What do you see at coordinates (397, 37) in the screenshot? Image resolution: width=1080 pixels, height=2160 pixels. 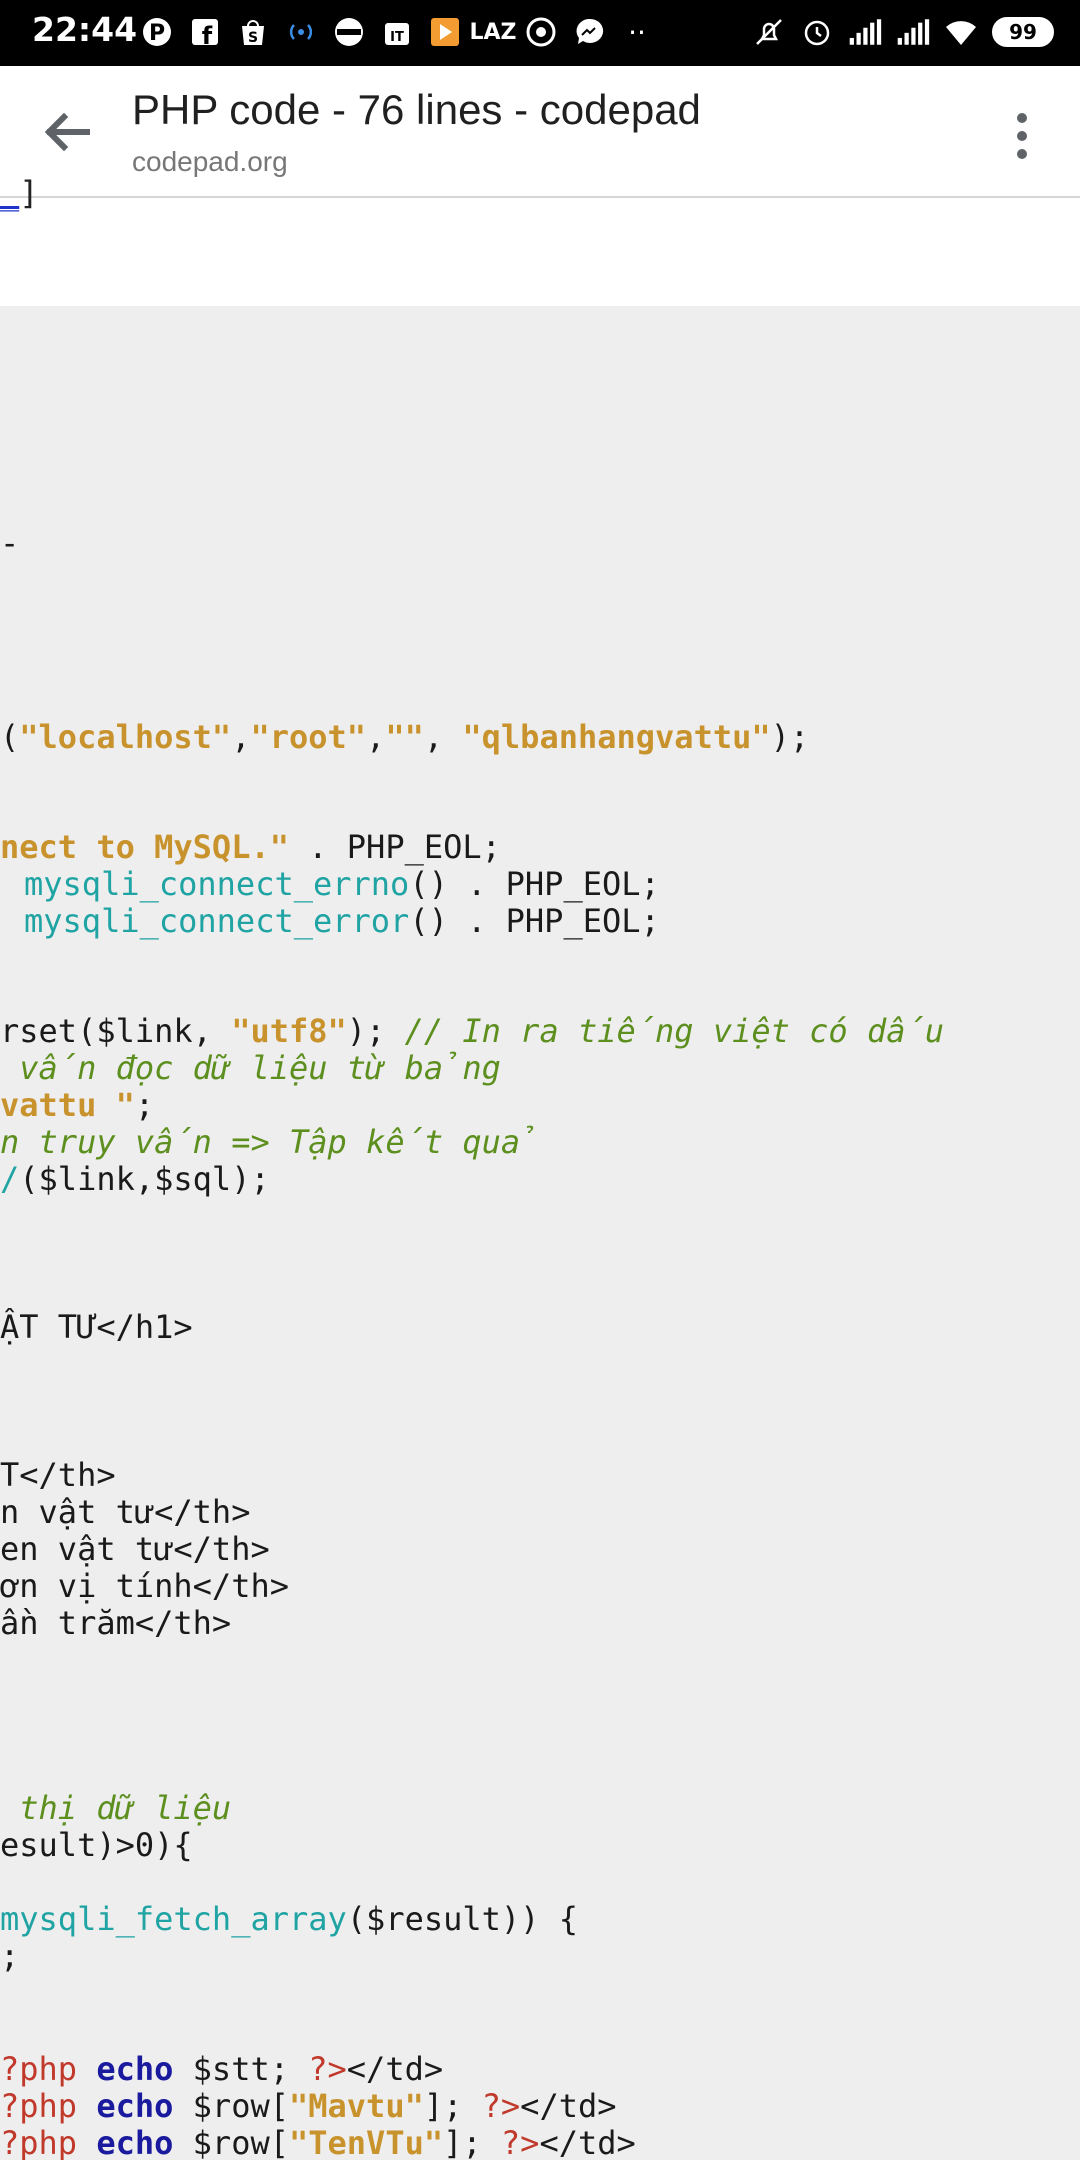 I see `svg-text: IT` at bounding box center [397, 37].